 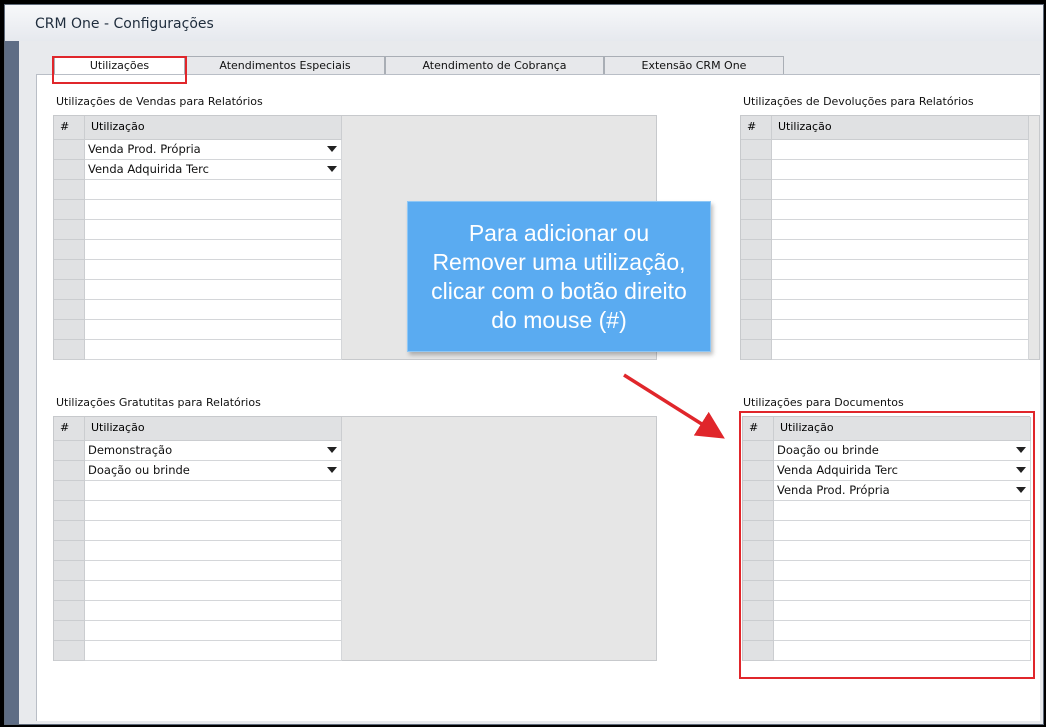 I want to click on arrow-annotation, so click(x=674, y=406).